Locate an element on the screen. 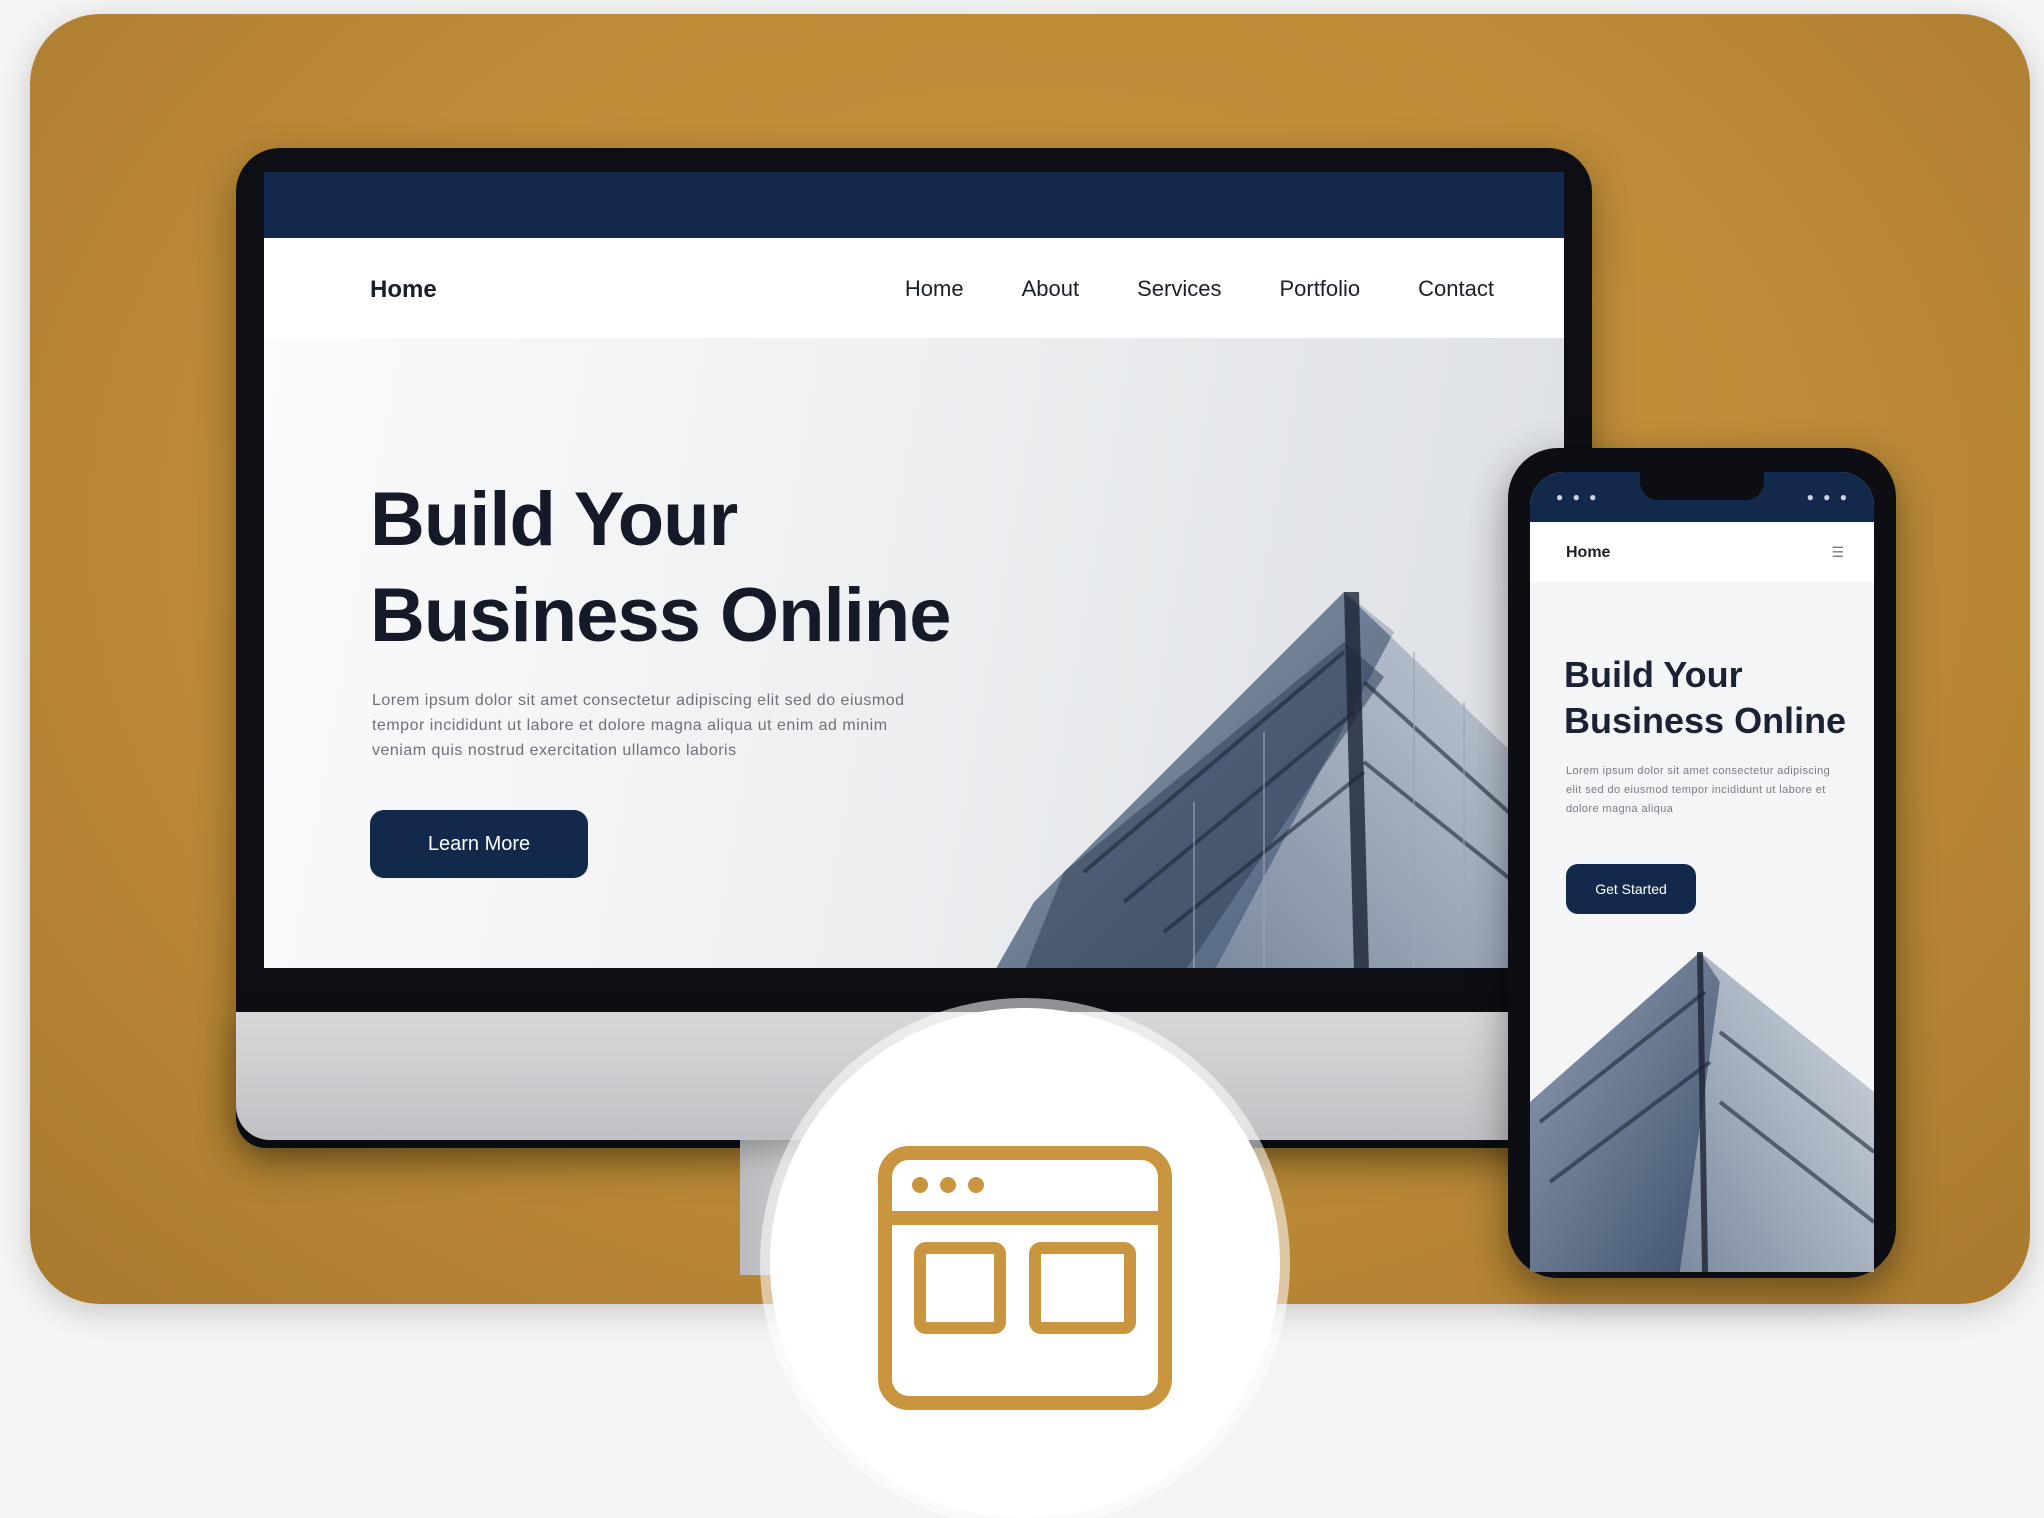 Image resolution: width=2044 pixels, height=1518 pixels. nav-link-contact: Contact is located at coordinates (1456, 289).